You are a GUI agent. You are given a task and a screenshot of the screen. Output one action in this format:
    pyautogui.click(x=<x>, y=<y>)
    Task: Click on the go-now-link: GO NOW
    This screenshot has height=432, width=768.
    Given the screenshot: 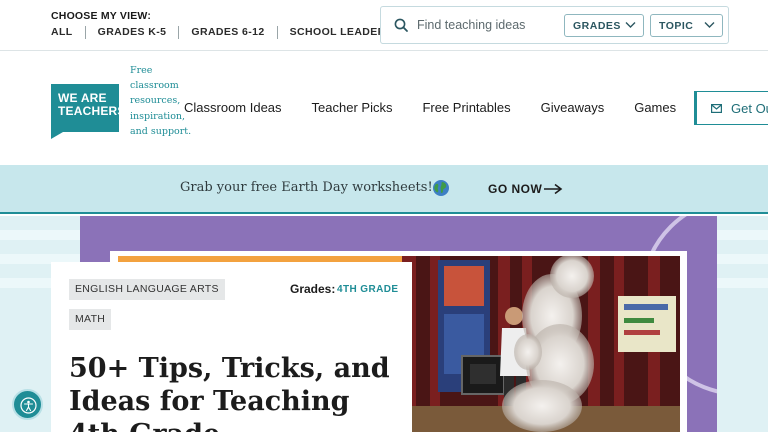 What is the action you would take?
    pyautogui.click(x=515, y=189)
    